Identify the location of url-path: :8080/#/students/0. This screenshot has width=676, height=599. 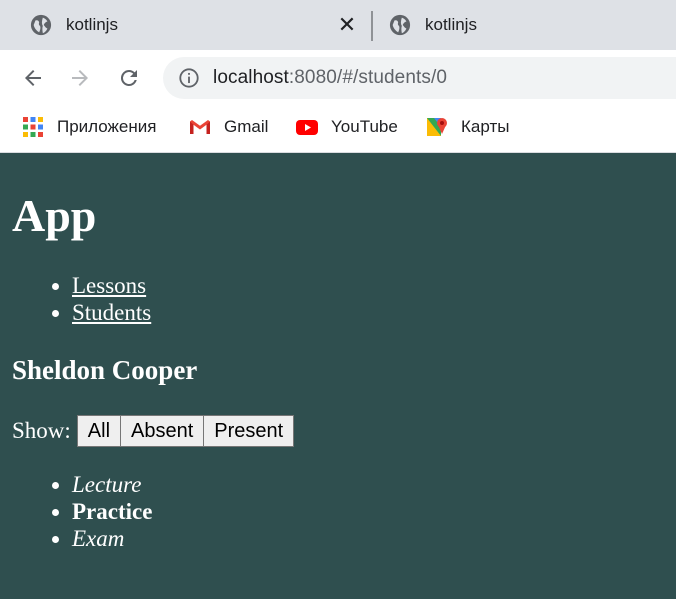
(368, 77).